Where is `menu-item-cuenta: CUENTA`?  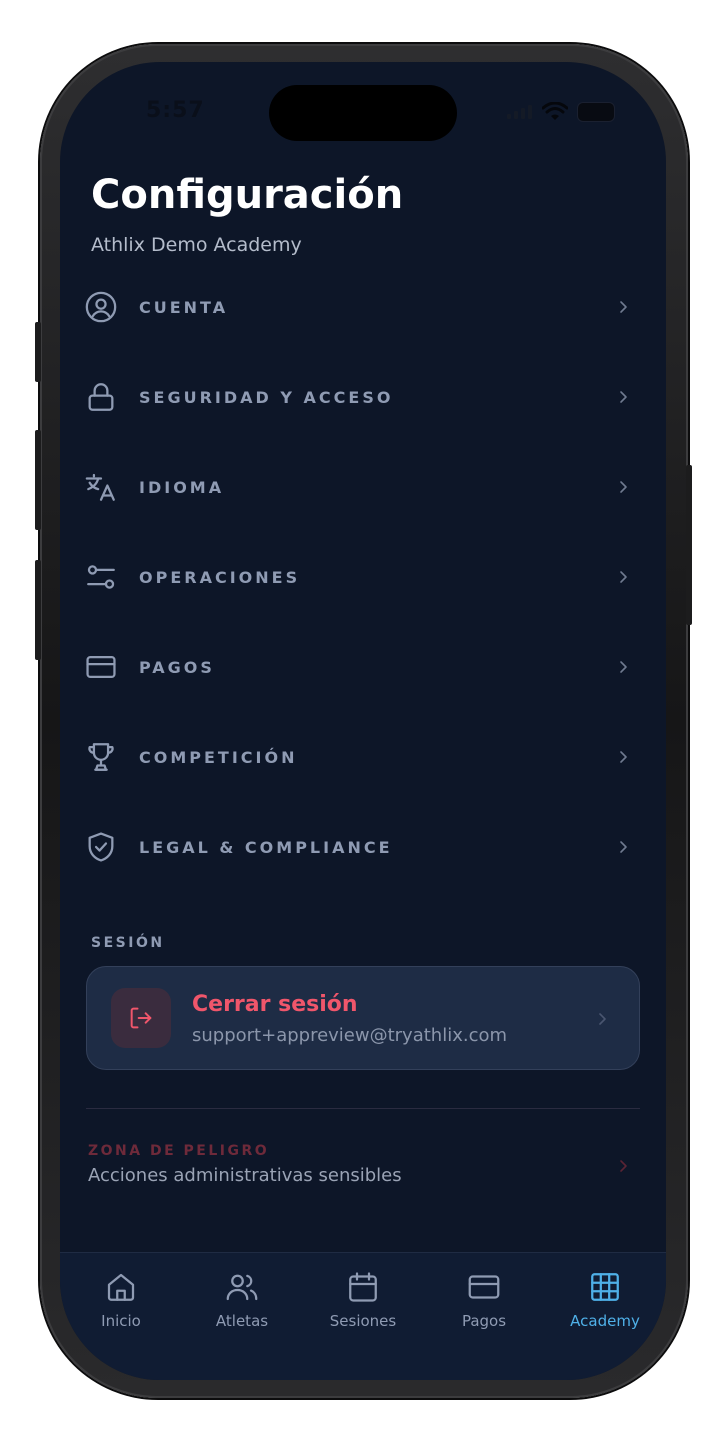 menu-item-cuenta: CUENTA is located at coordinates (363, 307).